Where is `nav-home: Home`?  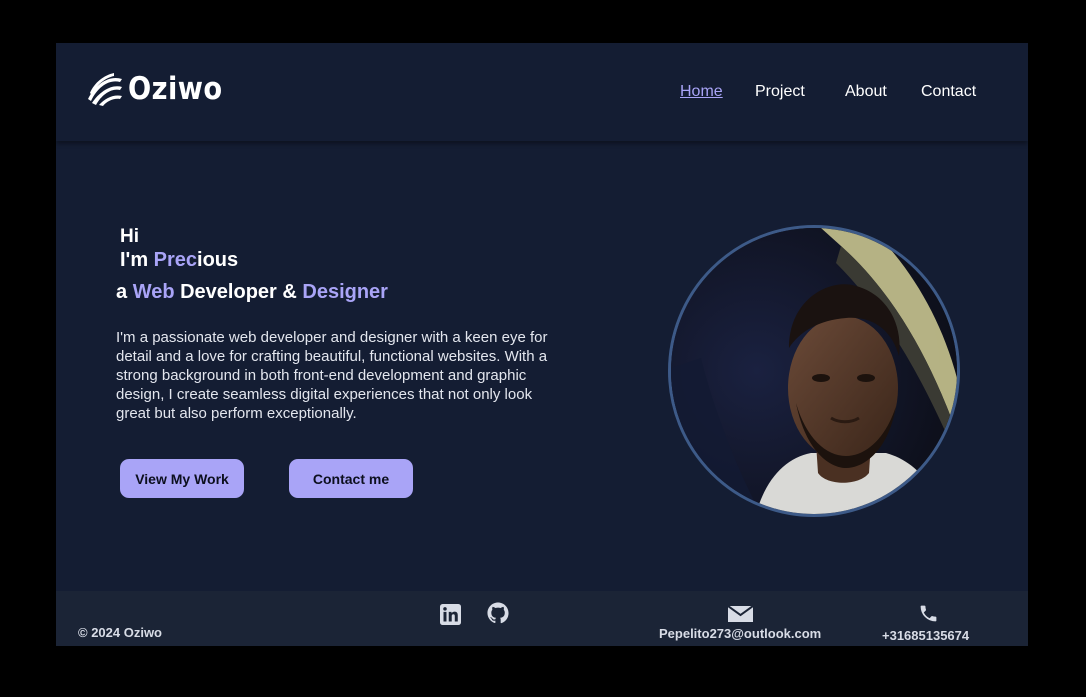 nav-home: Home is located at coordinates (701, 92).